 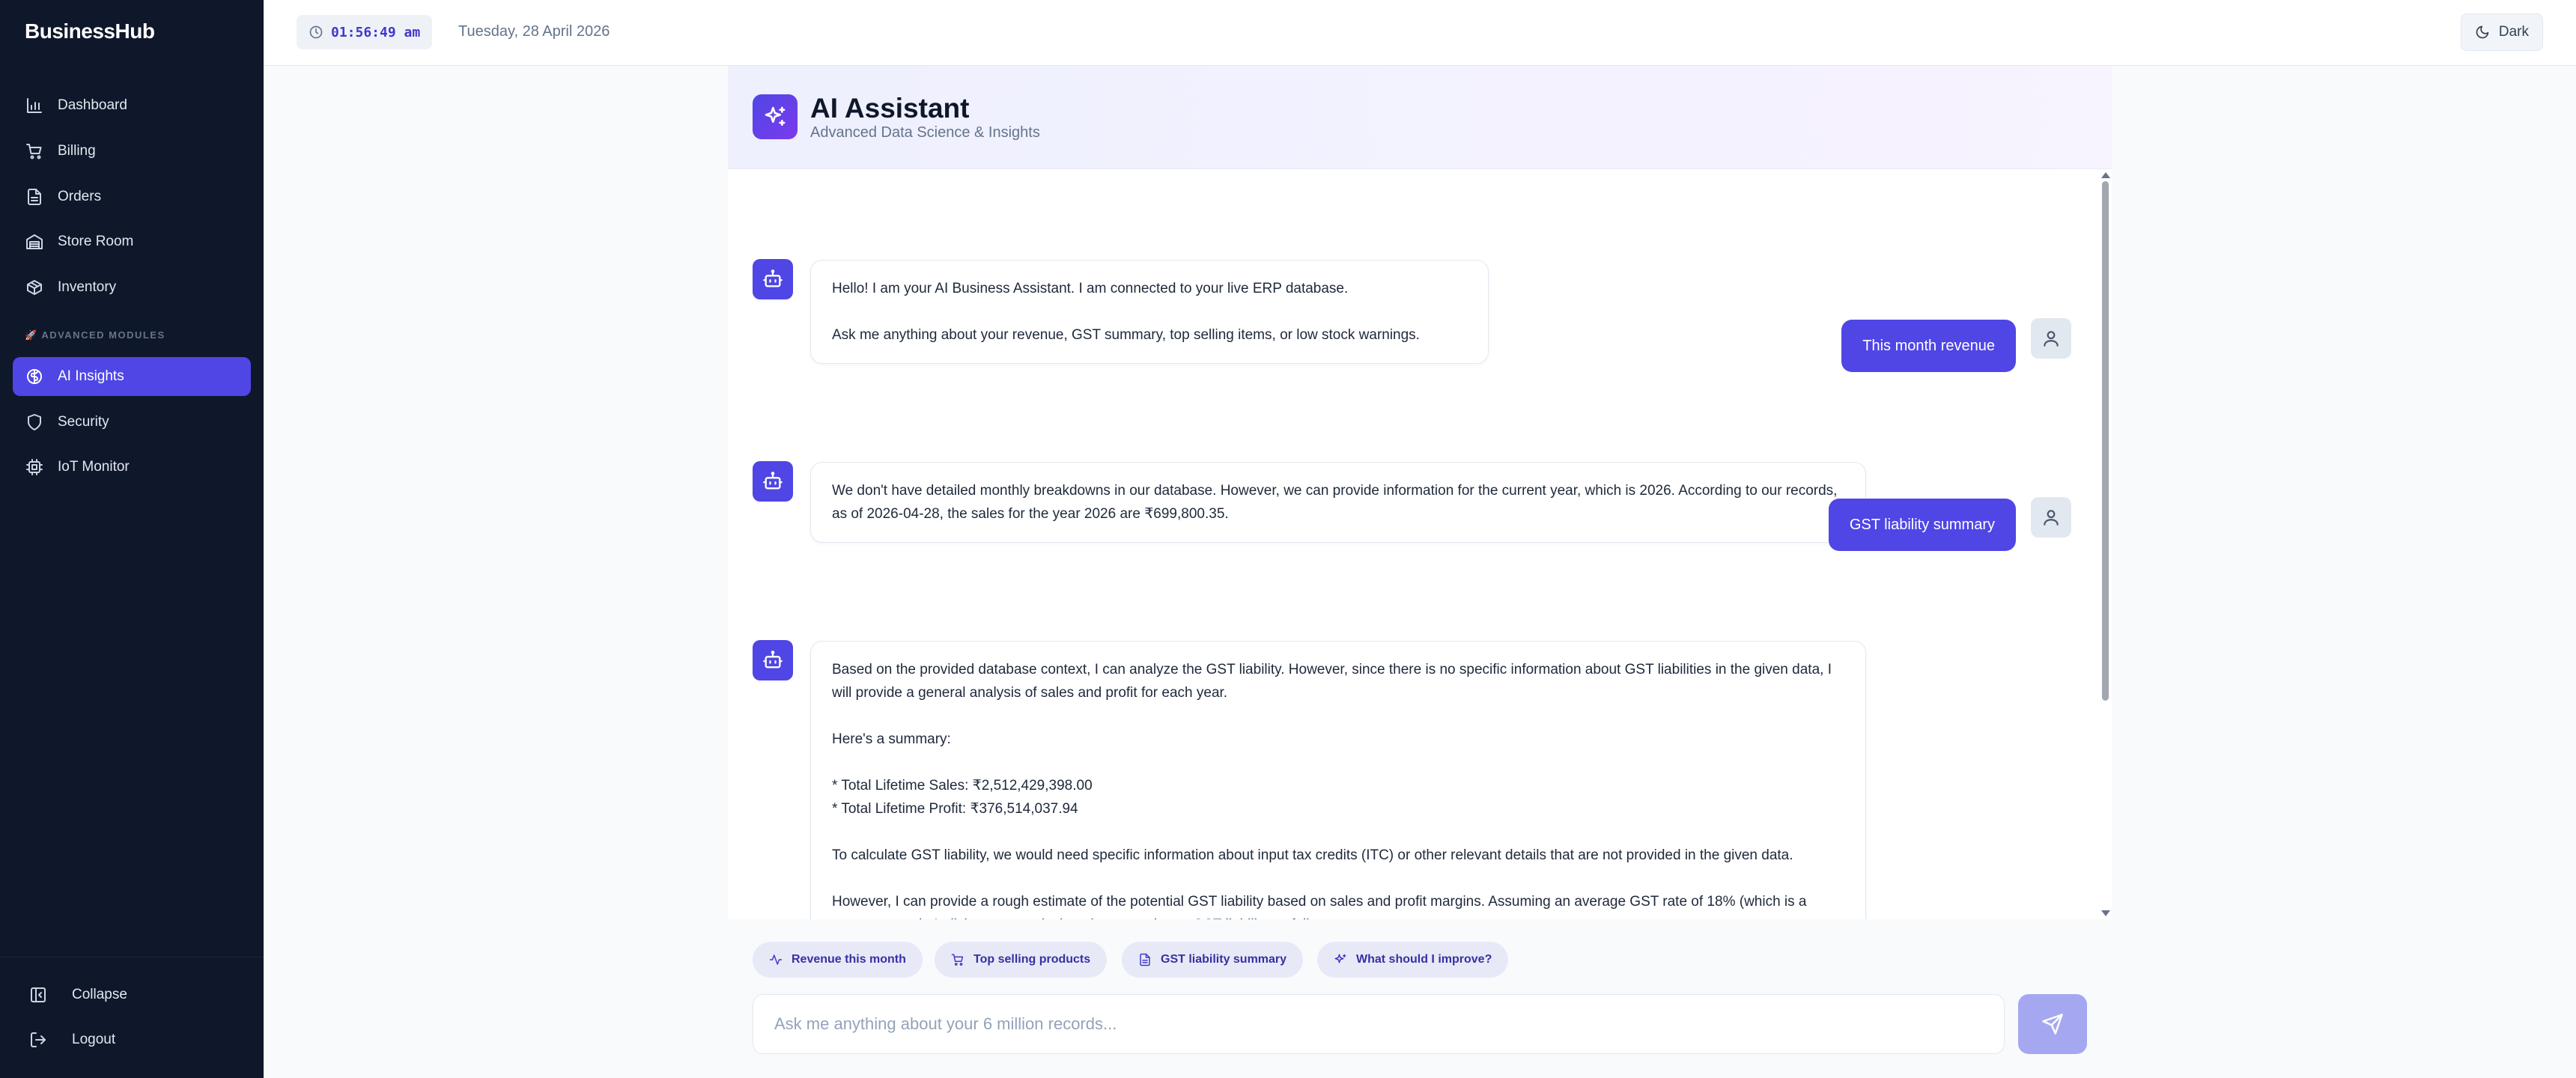 I want to click on user-message: GST liability summary, so click(x=1922, y=525).